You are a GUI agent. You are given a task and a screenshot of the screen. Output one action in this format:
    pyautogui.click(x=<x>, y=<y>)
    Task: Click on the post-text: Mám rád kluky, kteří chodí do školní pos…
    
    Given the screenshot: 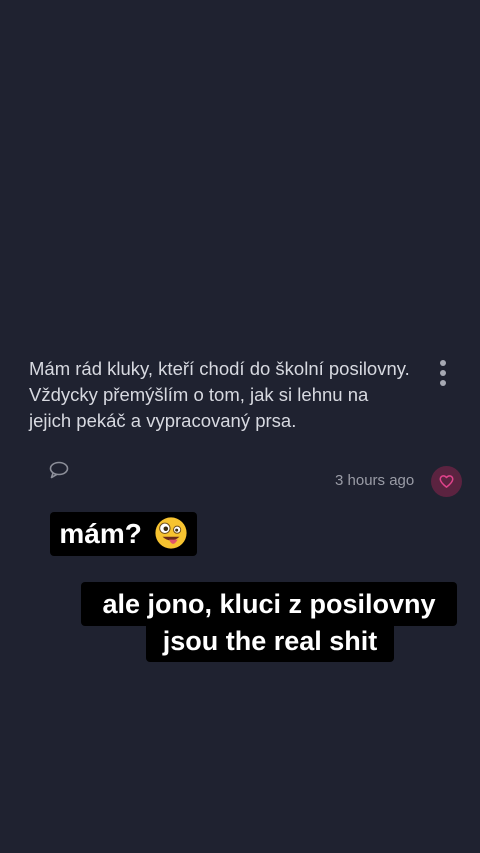 What is the action you would take?
    pyautogui.click(x=219, y=394)
    